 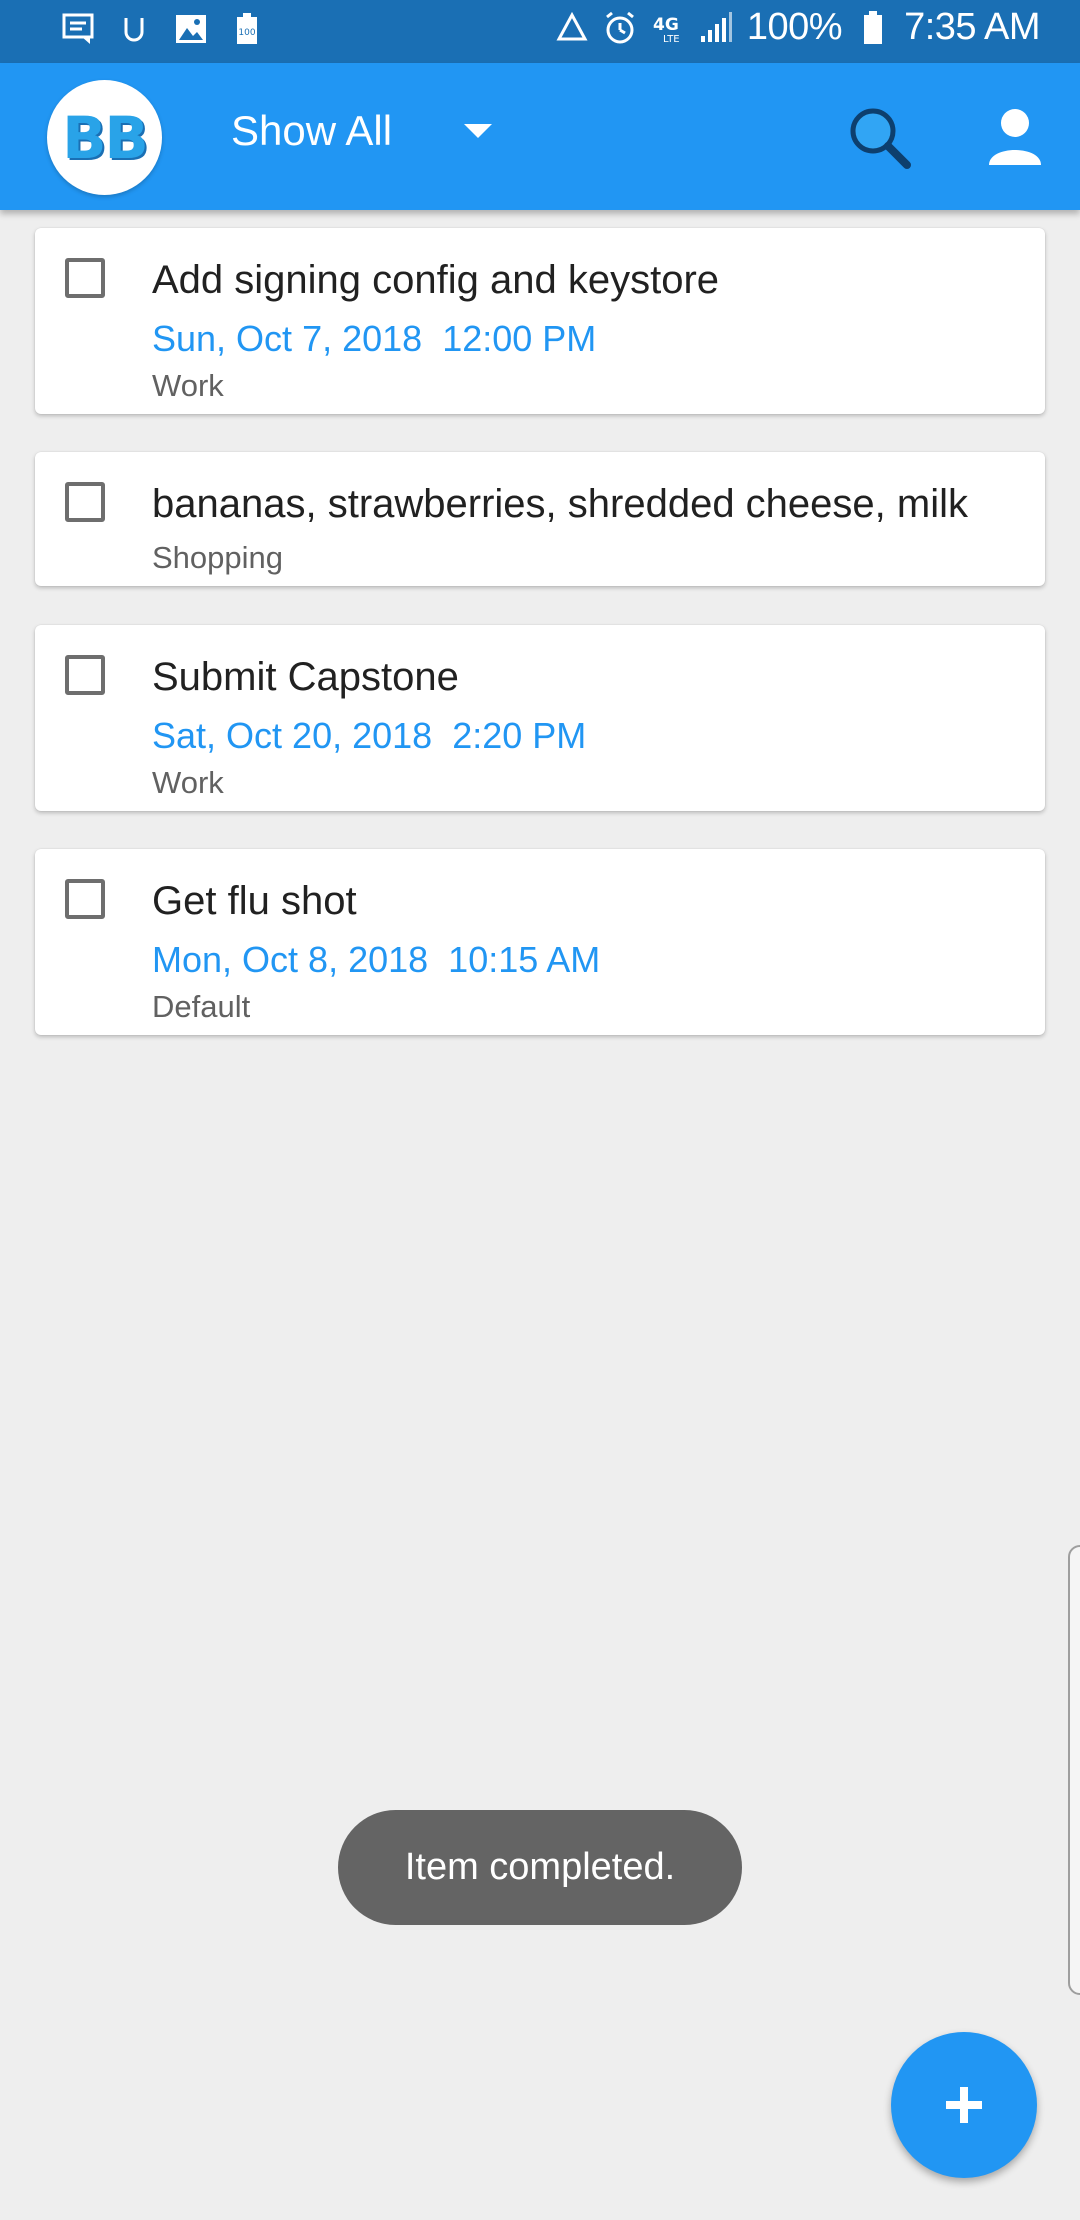 What do you see at coordinates (716, 28) in the screenshot?
I see `signal-icon` at bounding box center [716, 28].